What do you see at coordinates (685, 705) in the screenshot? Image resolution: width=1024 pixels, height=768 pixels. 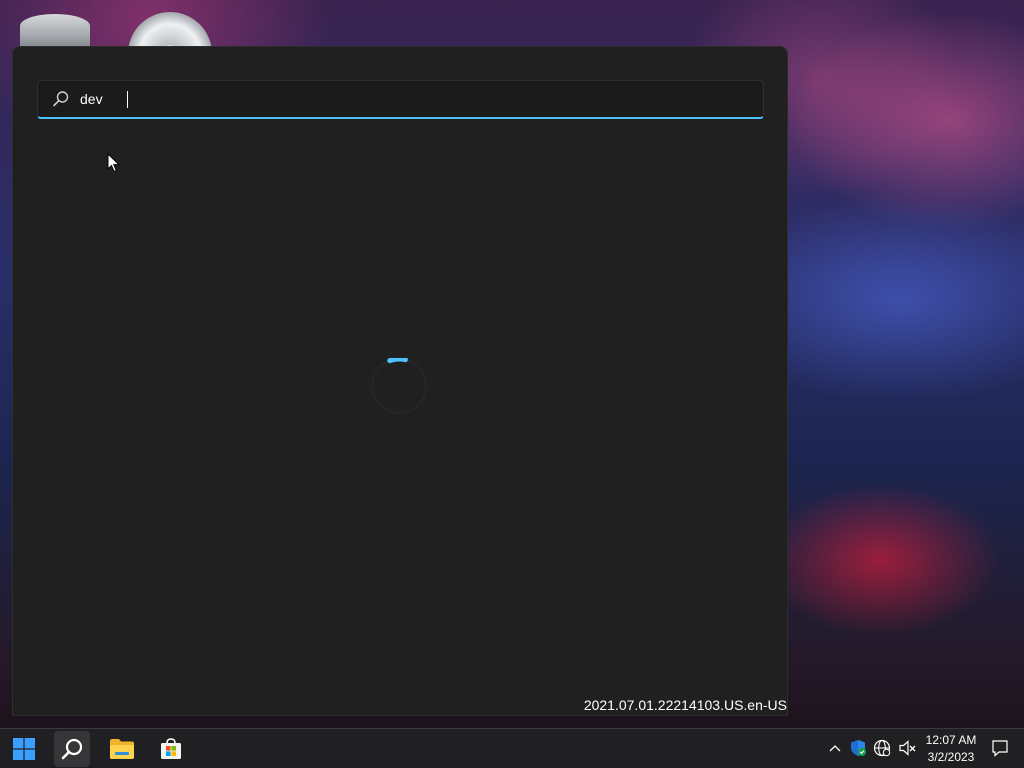 I see `version-string: 2021.07.01.22214103.US.en-US` at bounding box center [685, 705].